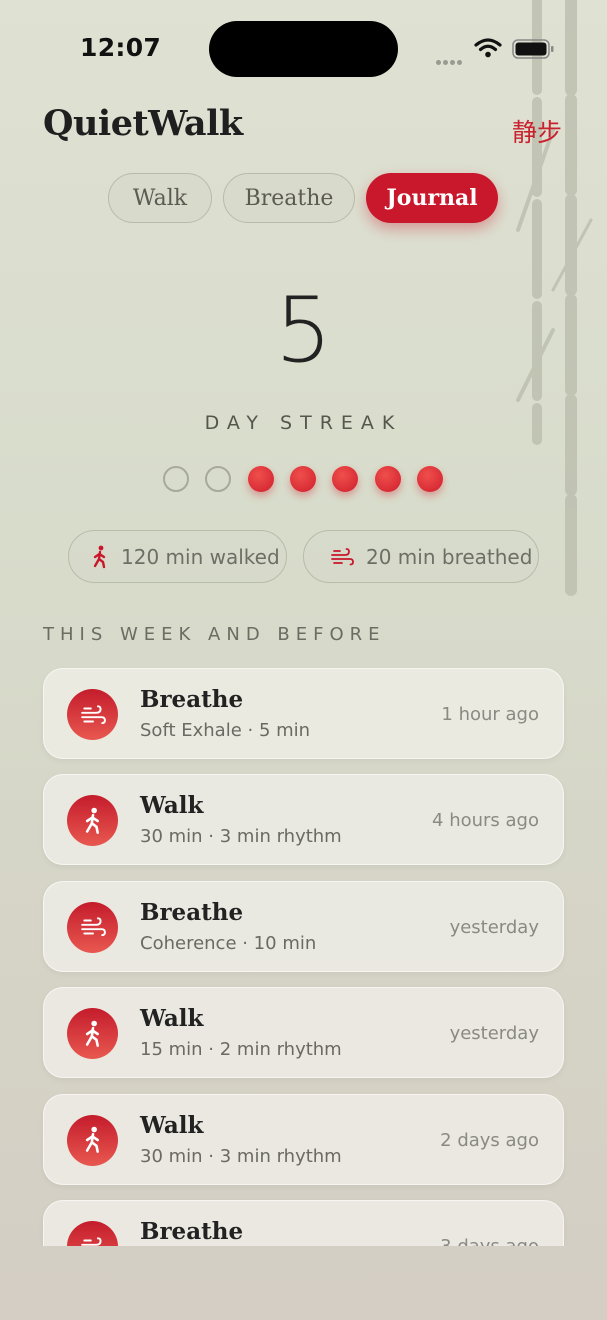 This screenshot has width=607, height=1320. What do you see at coordinates (489, 1140) in the screenshot?
I see `session-time: 2 days ago` at bounding box center [489, 1140].